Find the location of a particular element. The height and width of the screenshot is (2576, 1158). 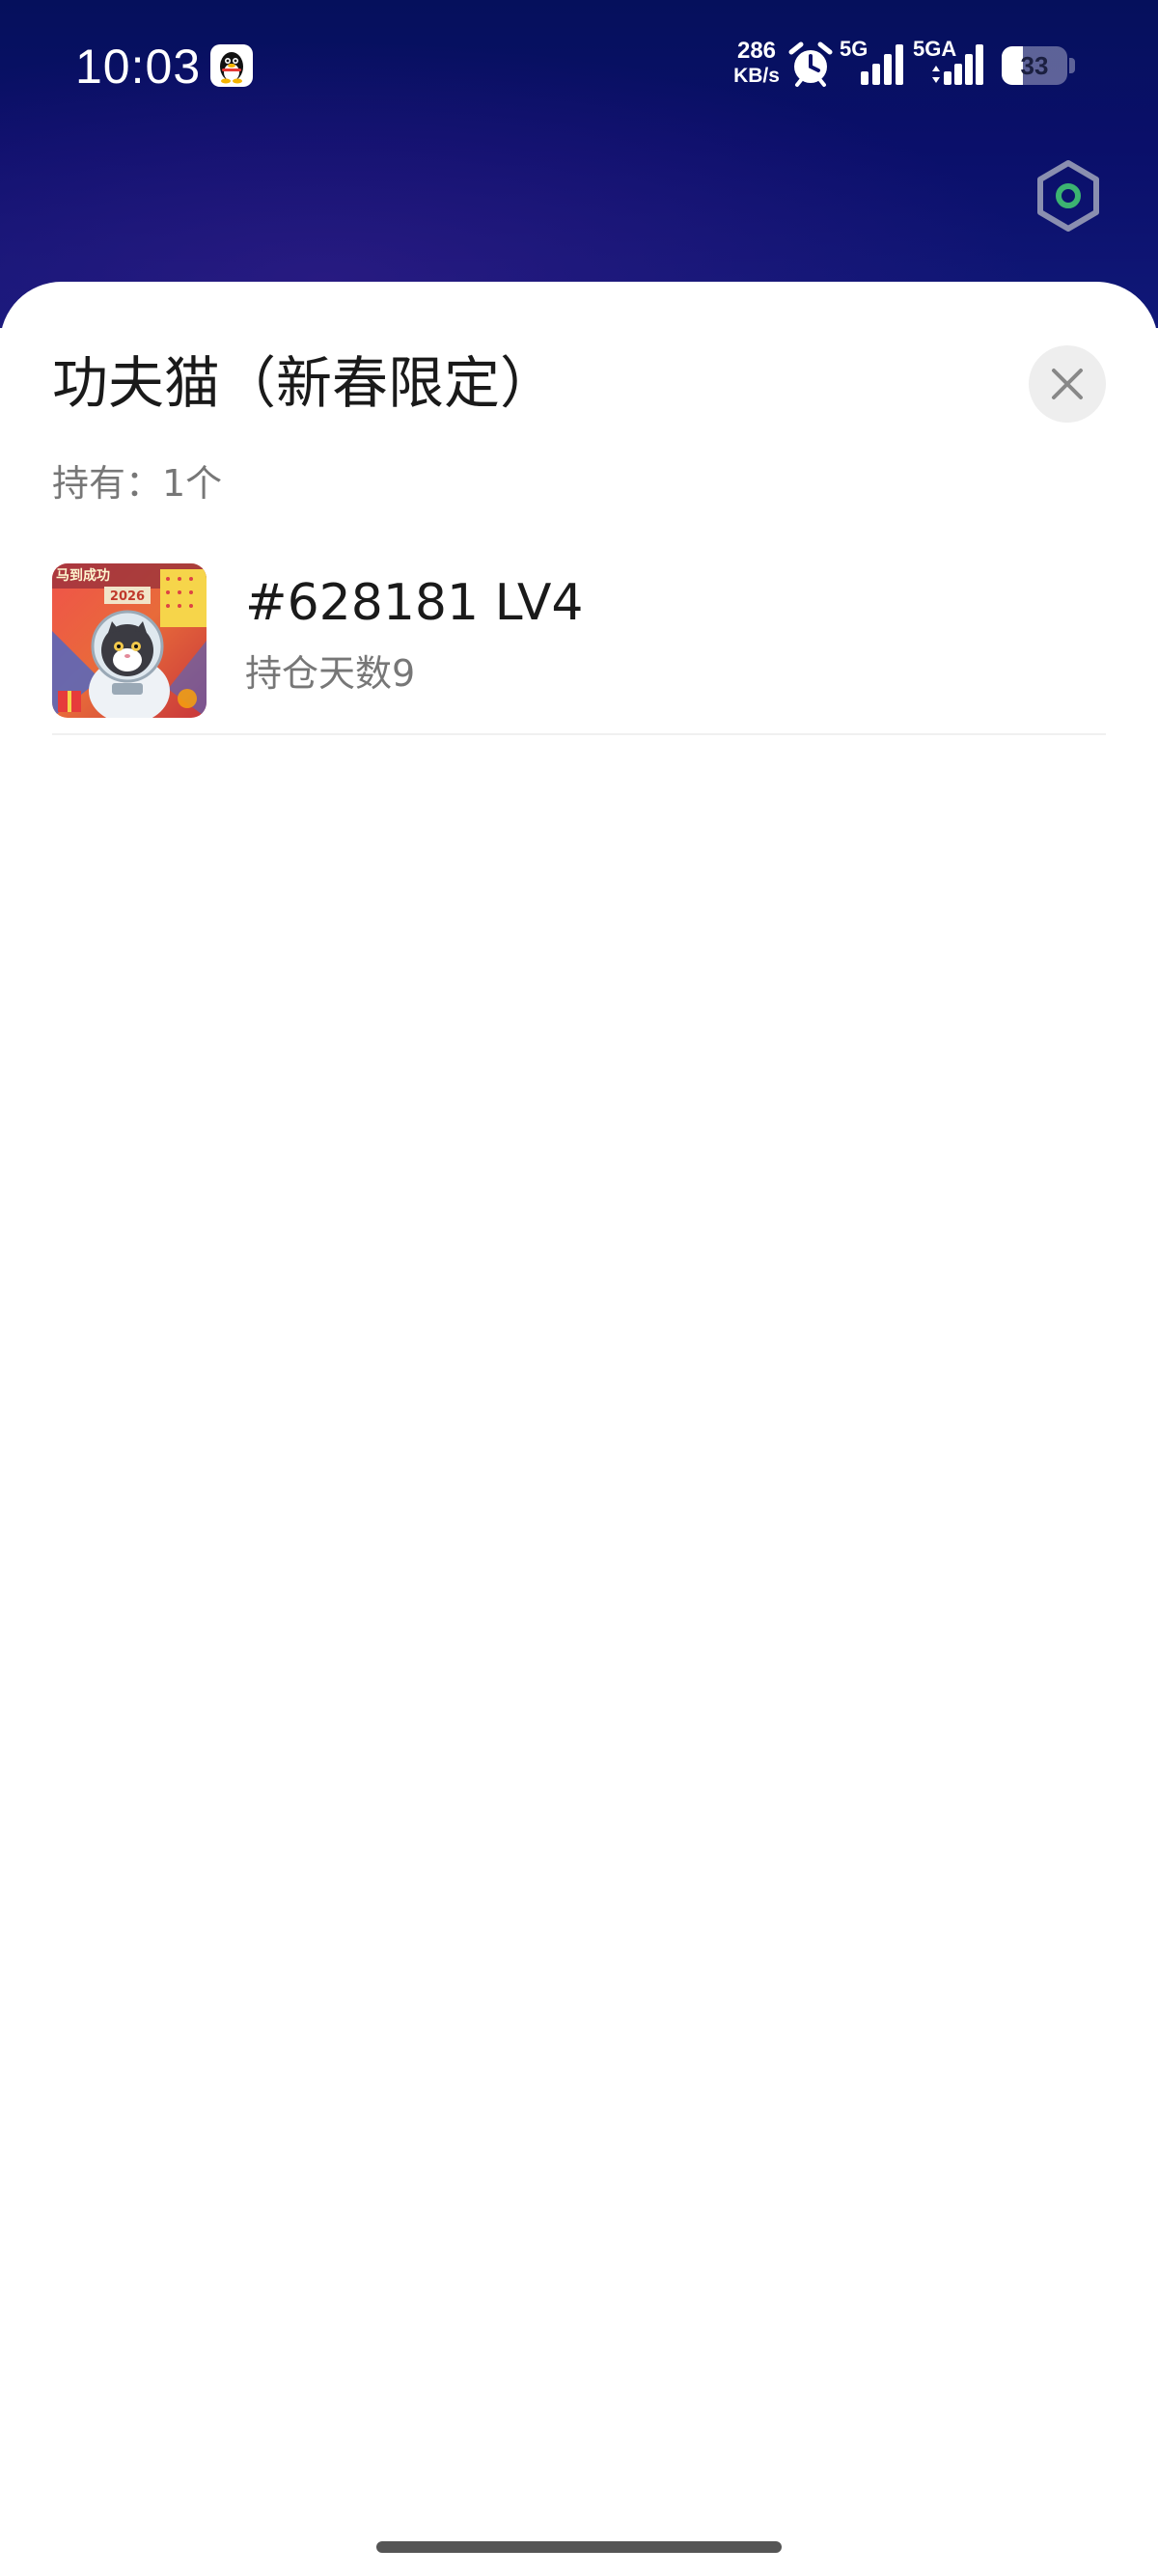

thumb-year: 2026 is located at coordinates (127, 597).